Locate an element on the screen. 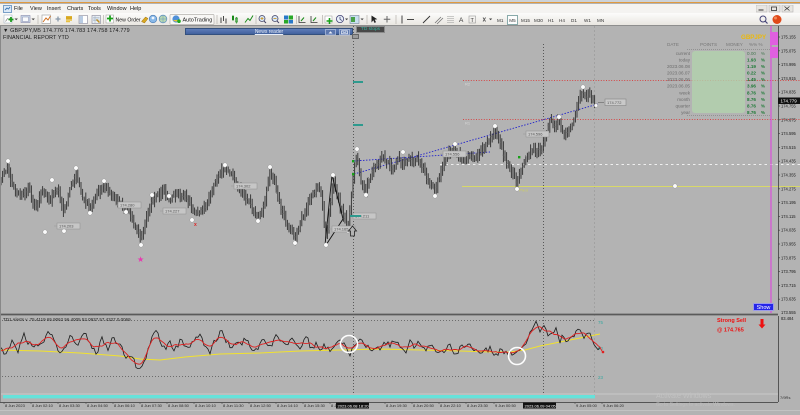 The height and width of the screenshot is (415, 800). svg-text: 83.484 is located at coordinates (787, 318).